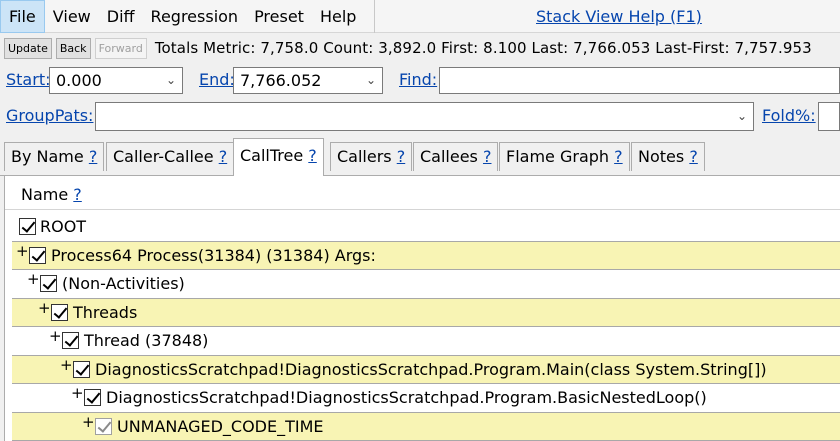 This screenshot has width=840, height=441. Describe the element at coordinates (639, 80) in the screenshot. I see `find-input` at that location.